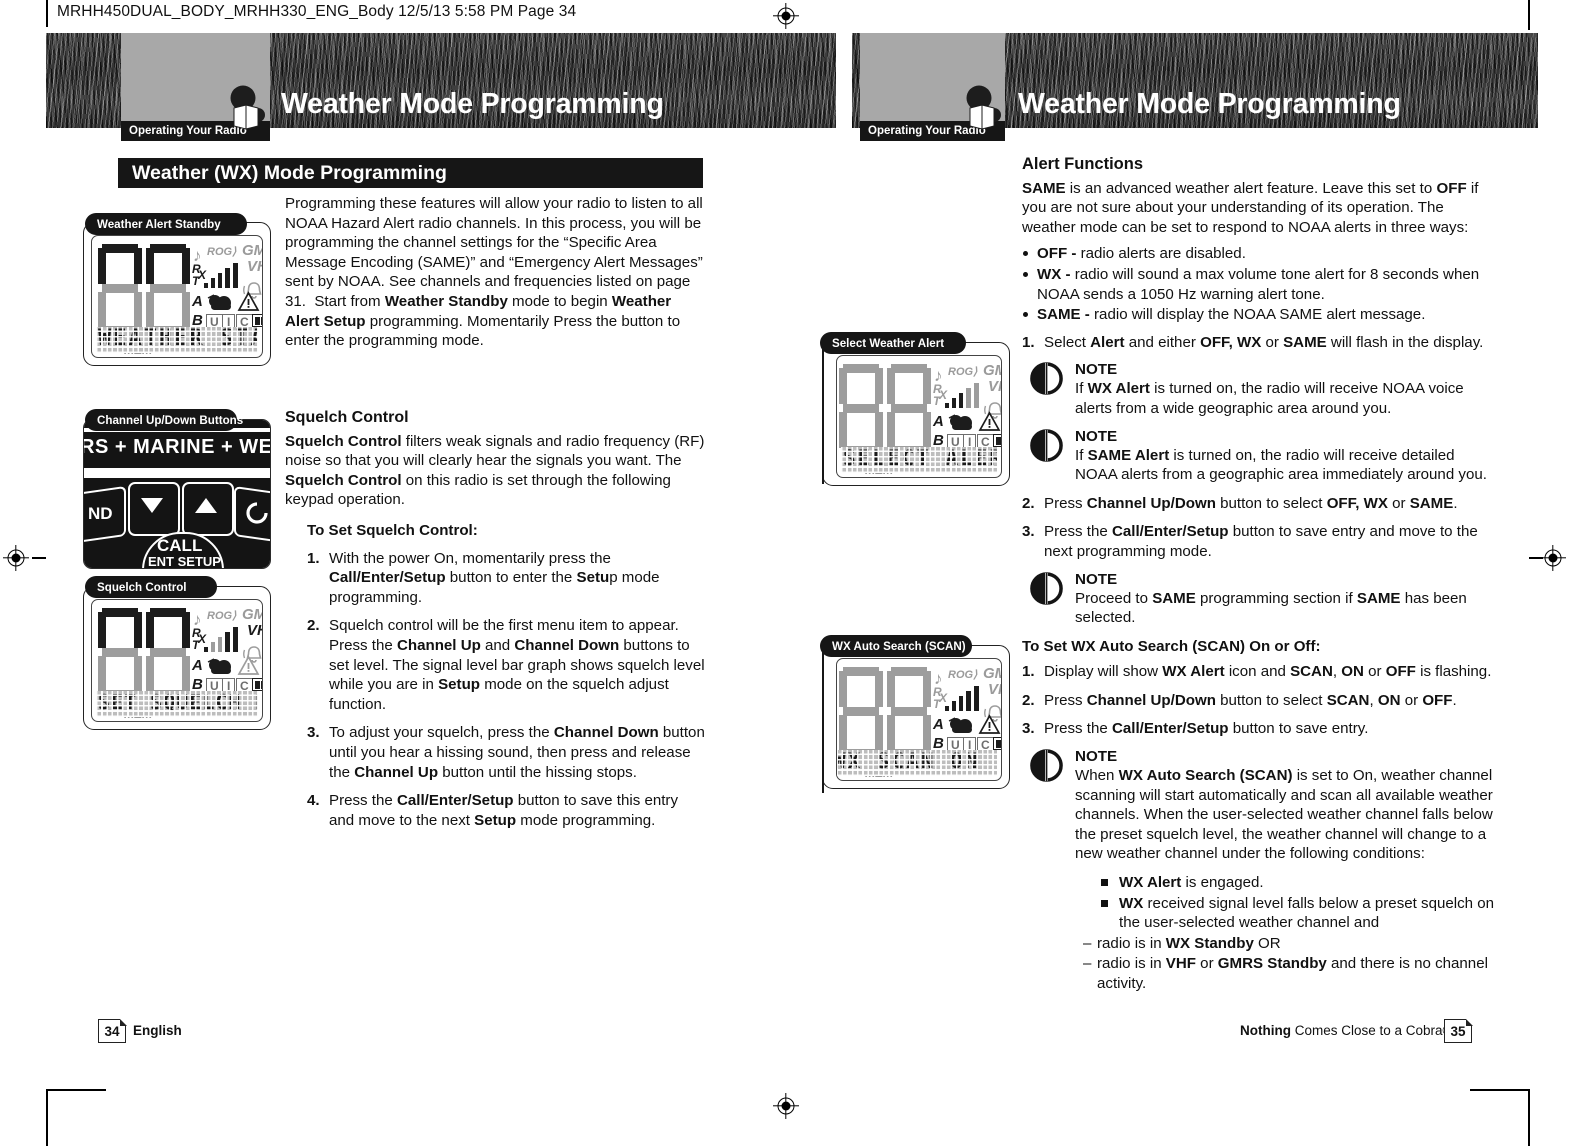 This screenshot has width=1596, height=1146. What do you see at coordinates (151, 587) in the screenshot?
I see `callout-squelch-control: Squelch Control` at bounding box center [151, 587].